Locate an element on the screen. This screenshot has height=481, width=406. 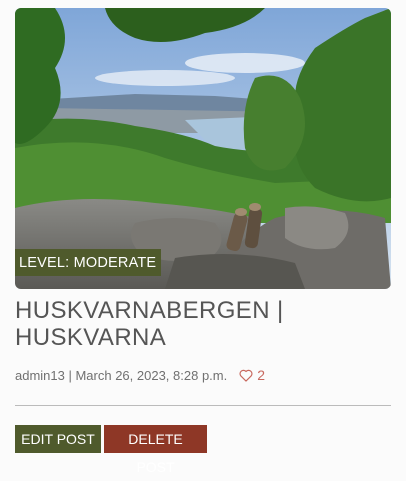
post-title-line2: HUSKVARNA is located at coordinates (91, 337).